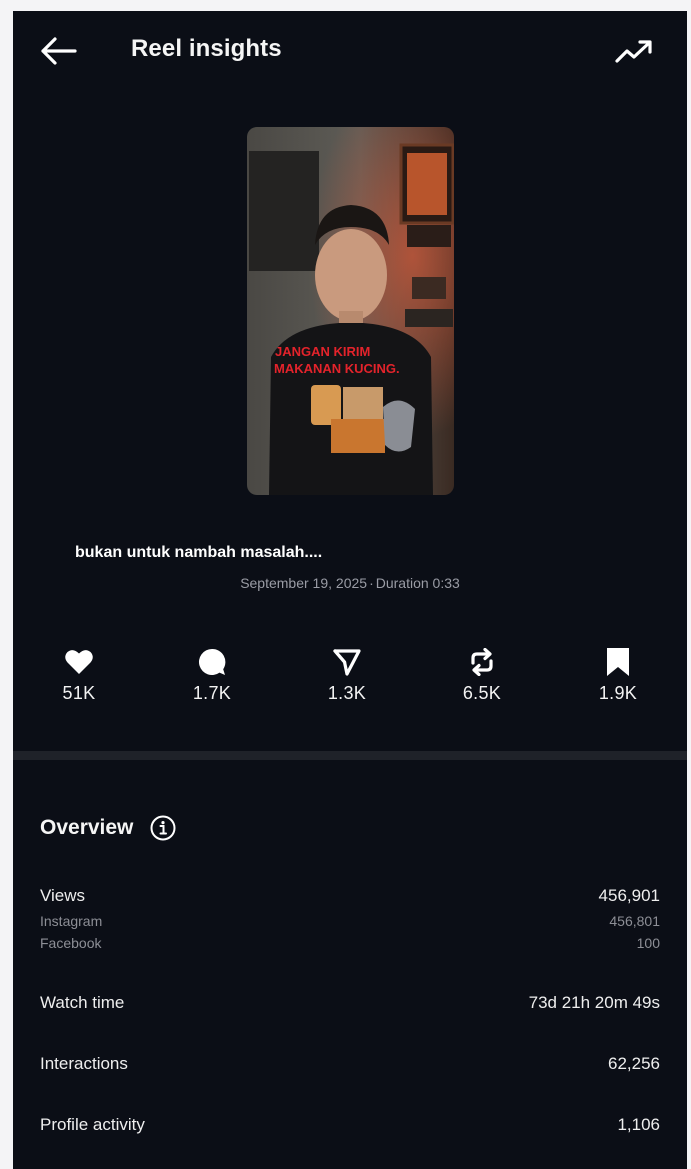 The width and height of the screenshot is (691, 1169). I want to click on interactions-value: 62,256, so click(634, 1063).